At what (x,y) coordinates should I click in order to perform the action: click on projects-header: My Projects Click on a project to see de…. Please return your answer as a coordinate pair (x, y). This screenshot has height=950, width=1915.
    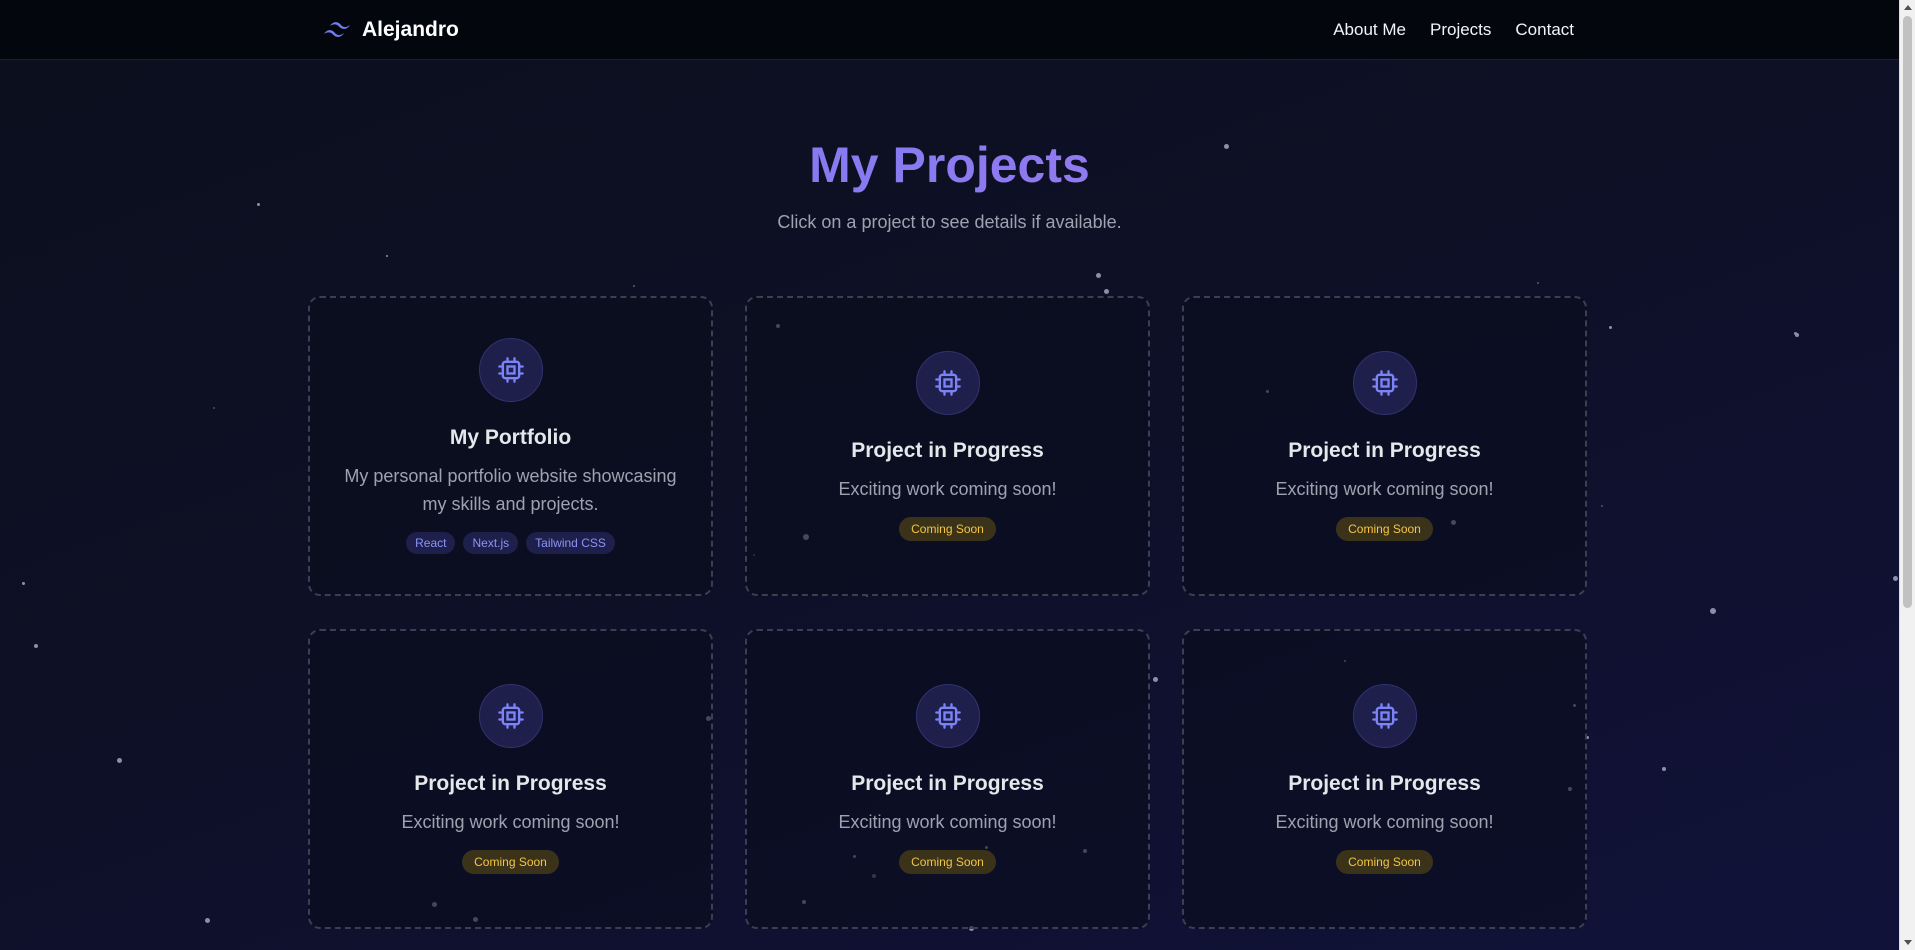
    Looking at the image, I should click on (949, 180).